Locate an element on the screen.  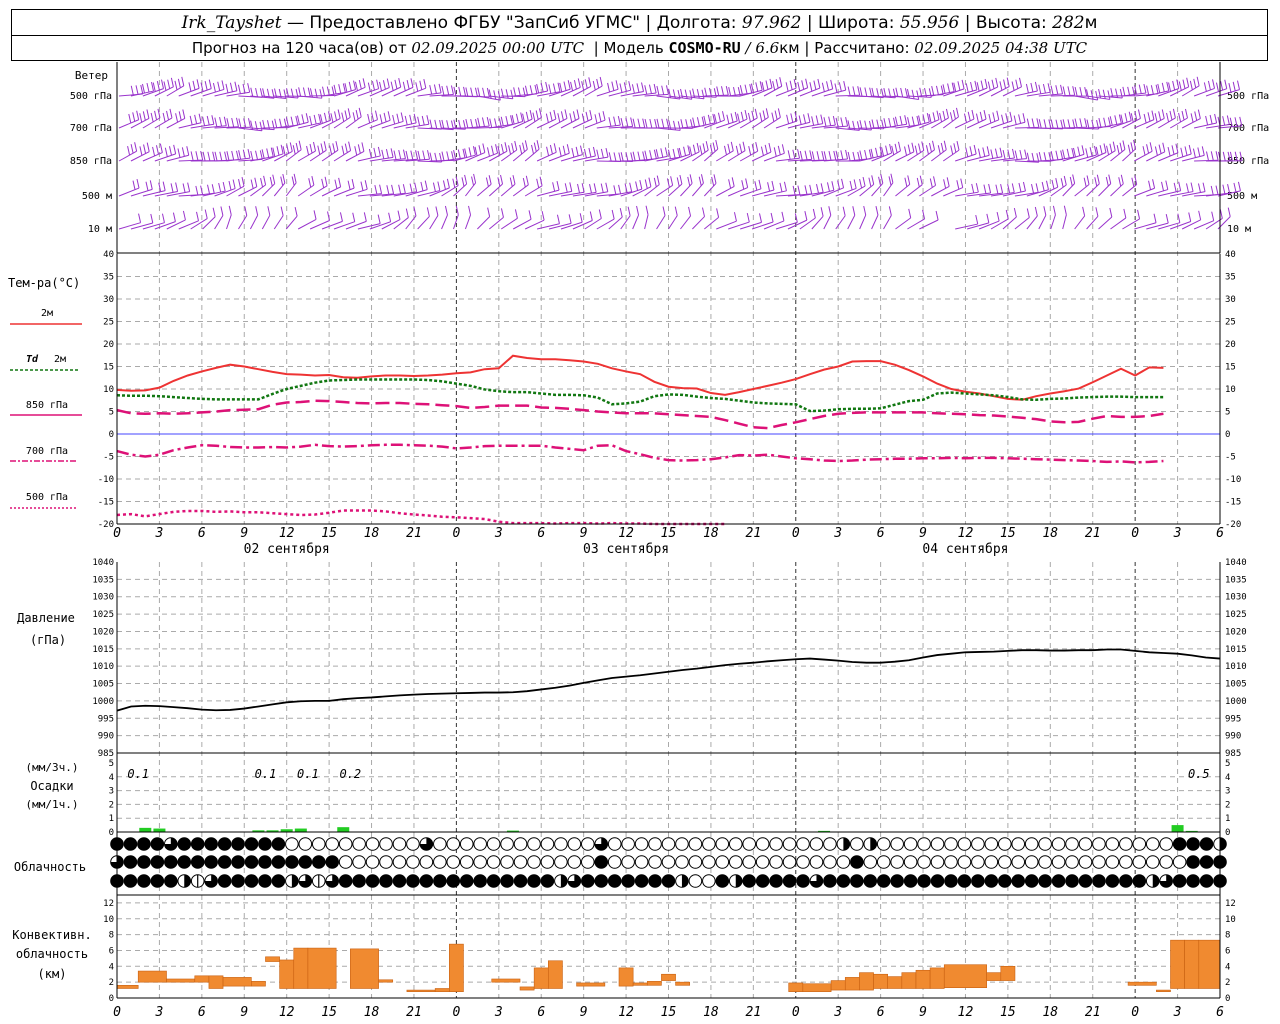
legend-t700-label: 700 гПа is located at coordinates (47, 451).